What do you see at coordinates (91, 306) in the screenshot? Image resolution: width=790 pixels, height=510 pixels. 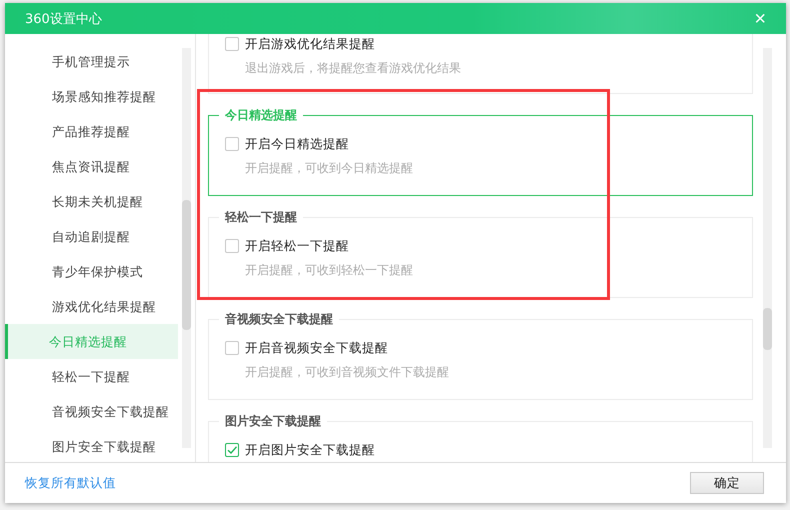 I see `sidebar-item: 游戏优化结果提醒` at bounding box center [91, 306].